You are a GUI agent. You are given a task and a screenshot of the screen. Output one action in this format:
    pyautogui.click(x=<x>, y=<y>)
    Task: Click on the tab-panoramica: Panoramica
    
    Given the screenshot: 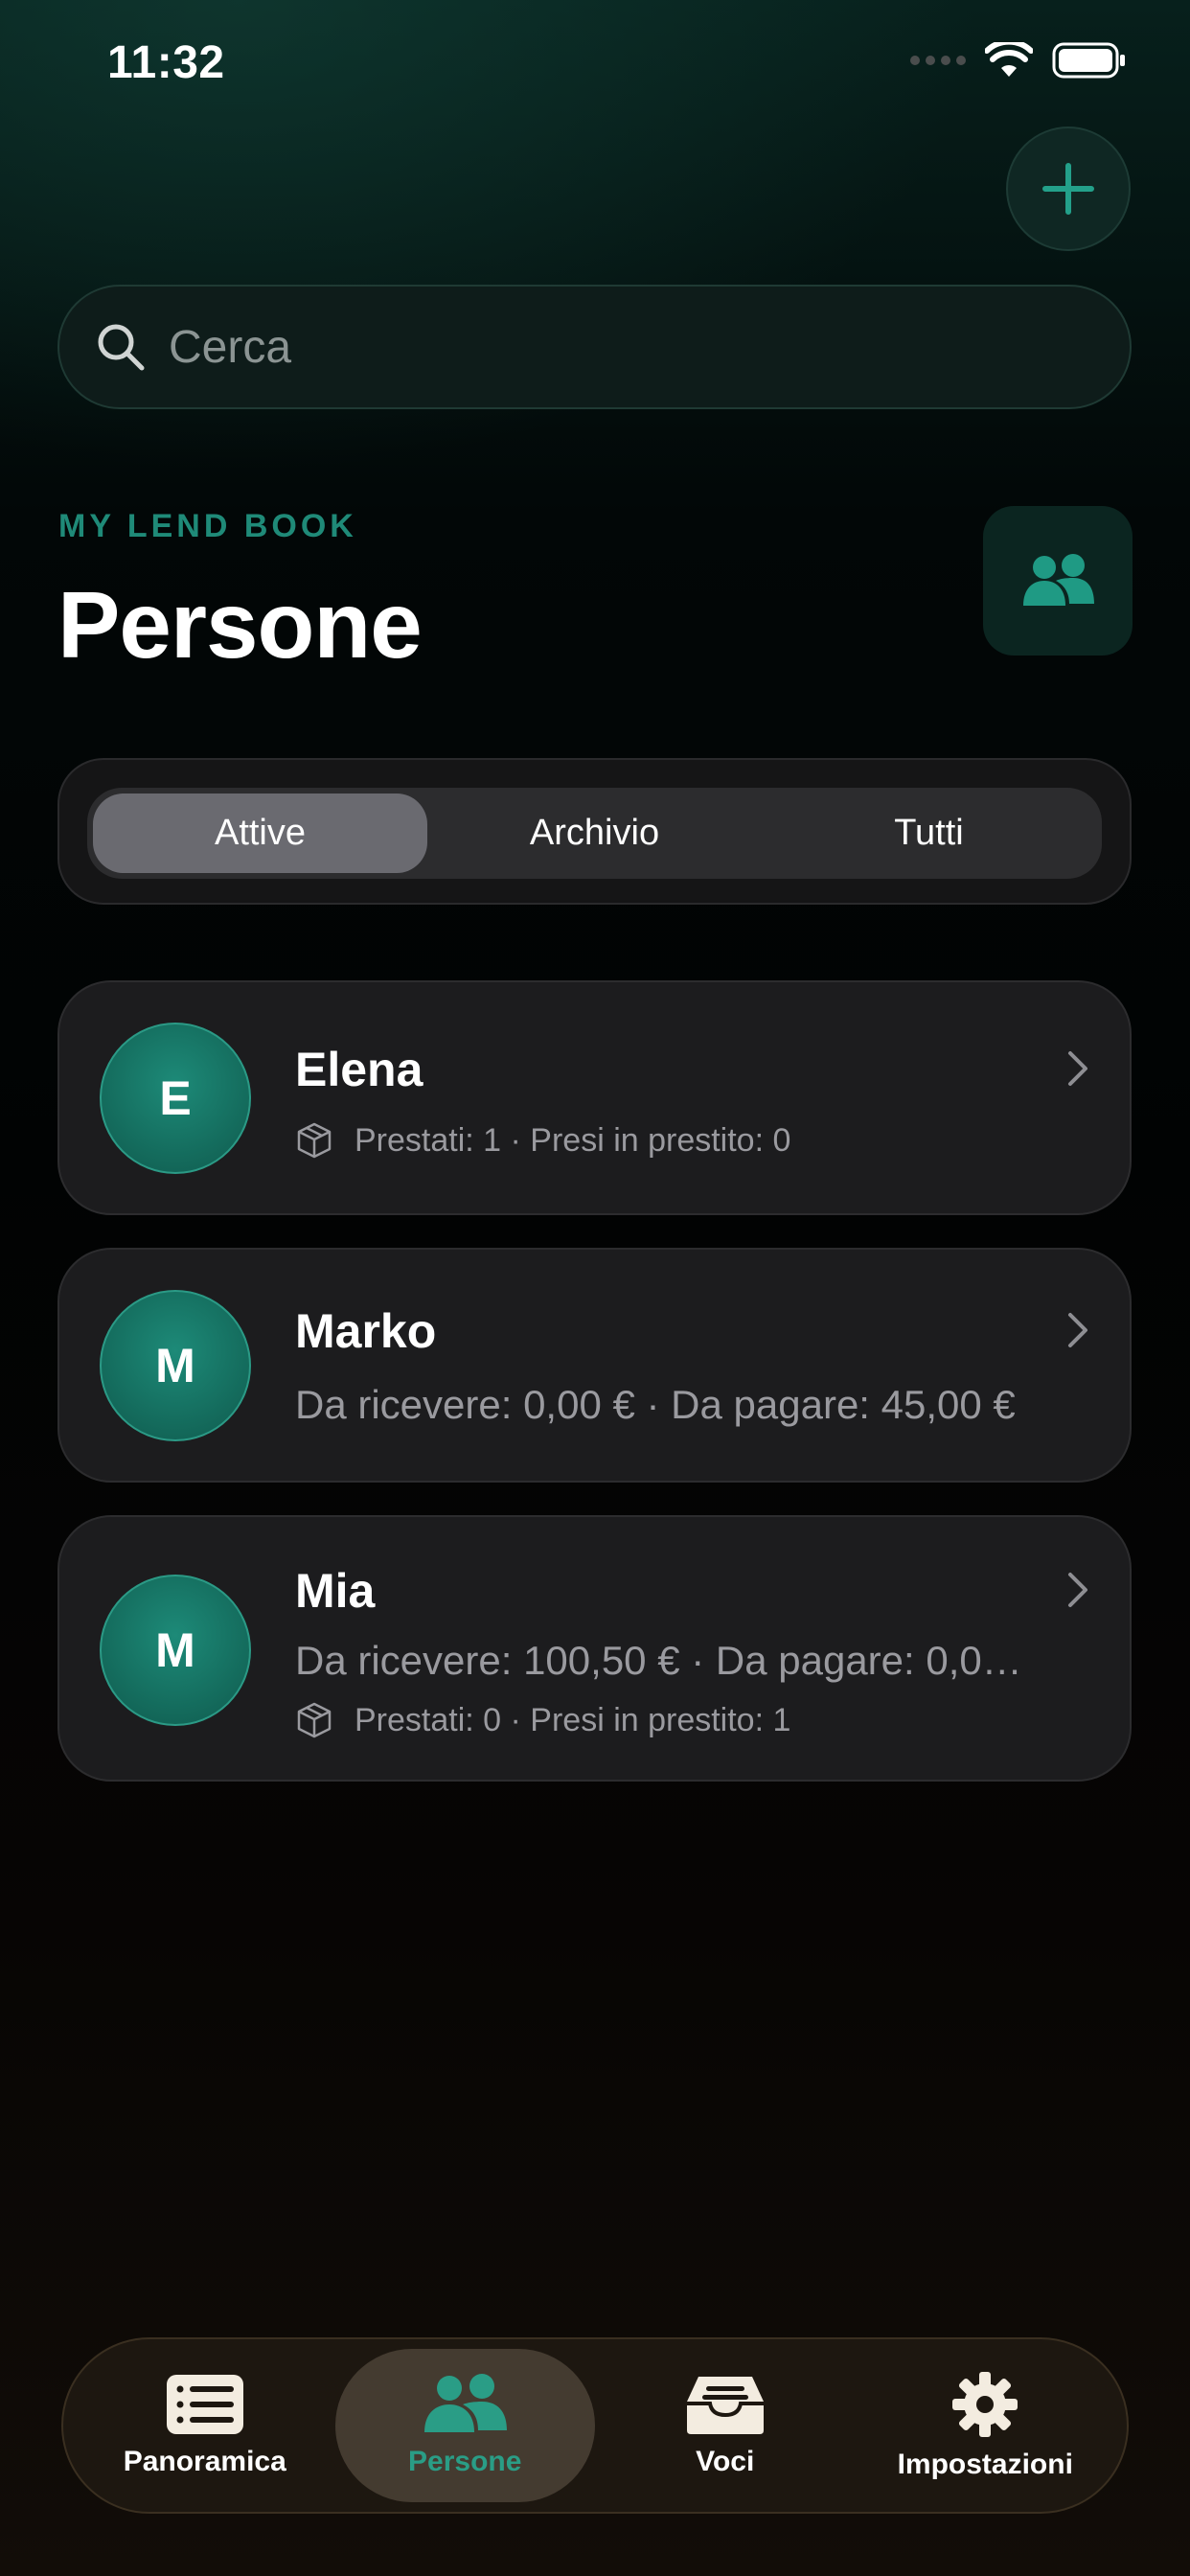 What is the action you would take?
    pyautogui.click(x=205, y=2425)
    